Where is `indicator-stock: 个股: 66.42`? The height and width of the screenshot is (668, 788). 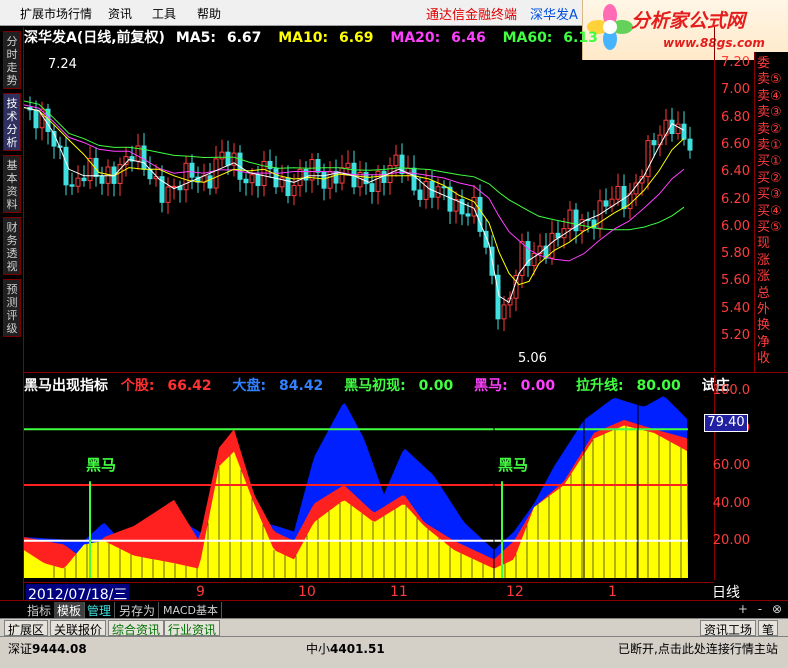 indicator-stock: 个股: 66.42 is located at coordinates (170, 386).